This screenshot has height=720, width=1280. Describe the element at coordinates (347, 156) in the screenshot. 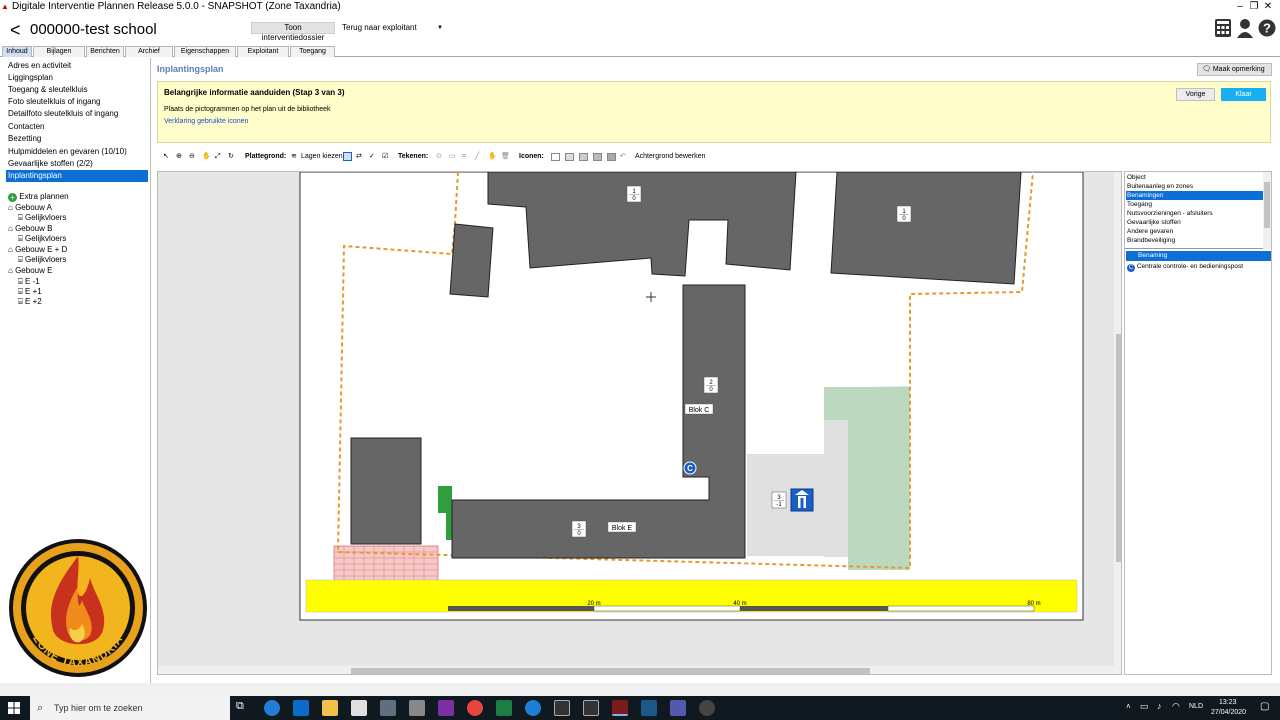

I see `select-area-icon` at that location.